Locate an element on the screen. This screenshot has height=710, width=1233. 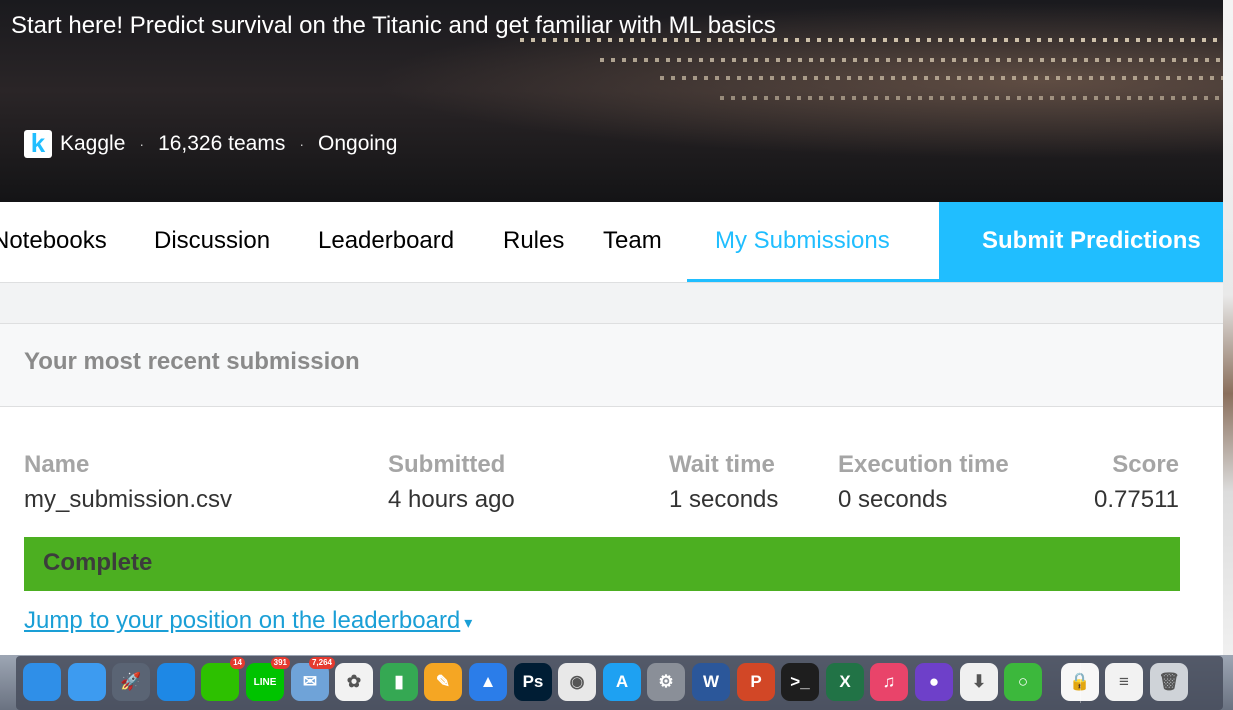
chrome-icon: ◉ is located at coordinates (577, 682).